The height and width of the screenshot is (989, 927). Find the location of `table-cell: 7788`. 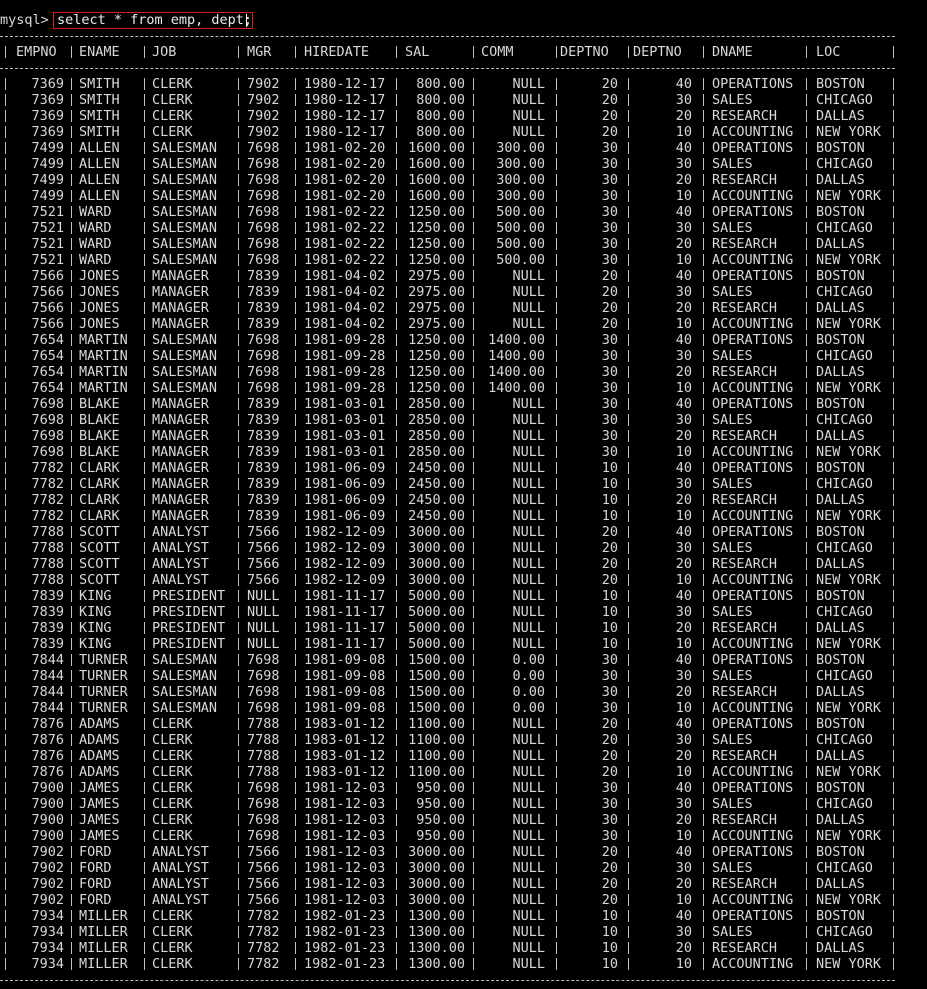

table-cell: 7788 is located at coordinates (263, 772).